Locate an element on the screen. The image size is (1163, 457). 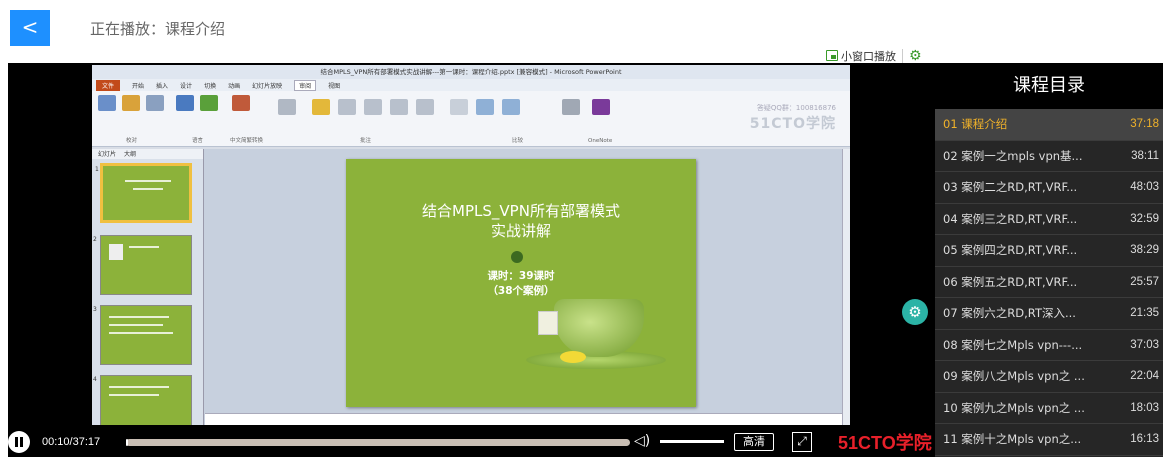
spelling-icon is located at coordinates (107, 103).